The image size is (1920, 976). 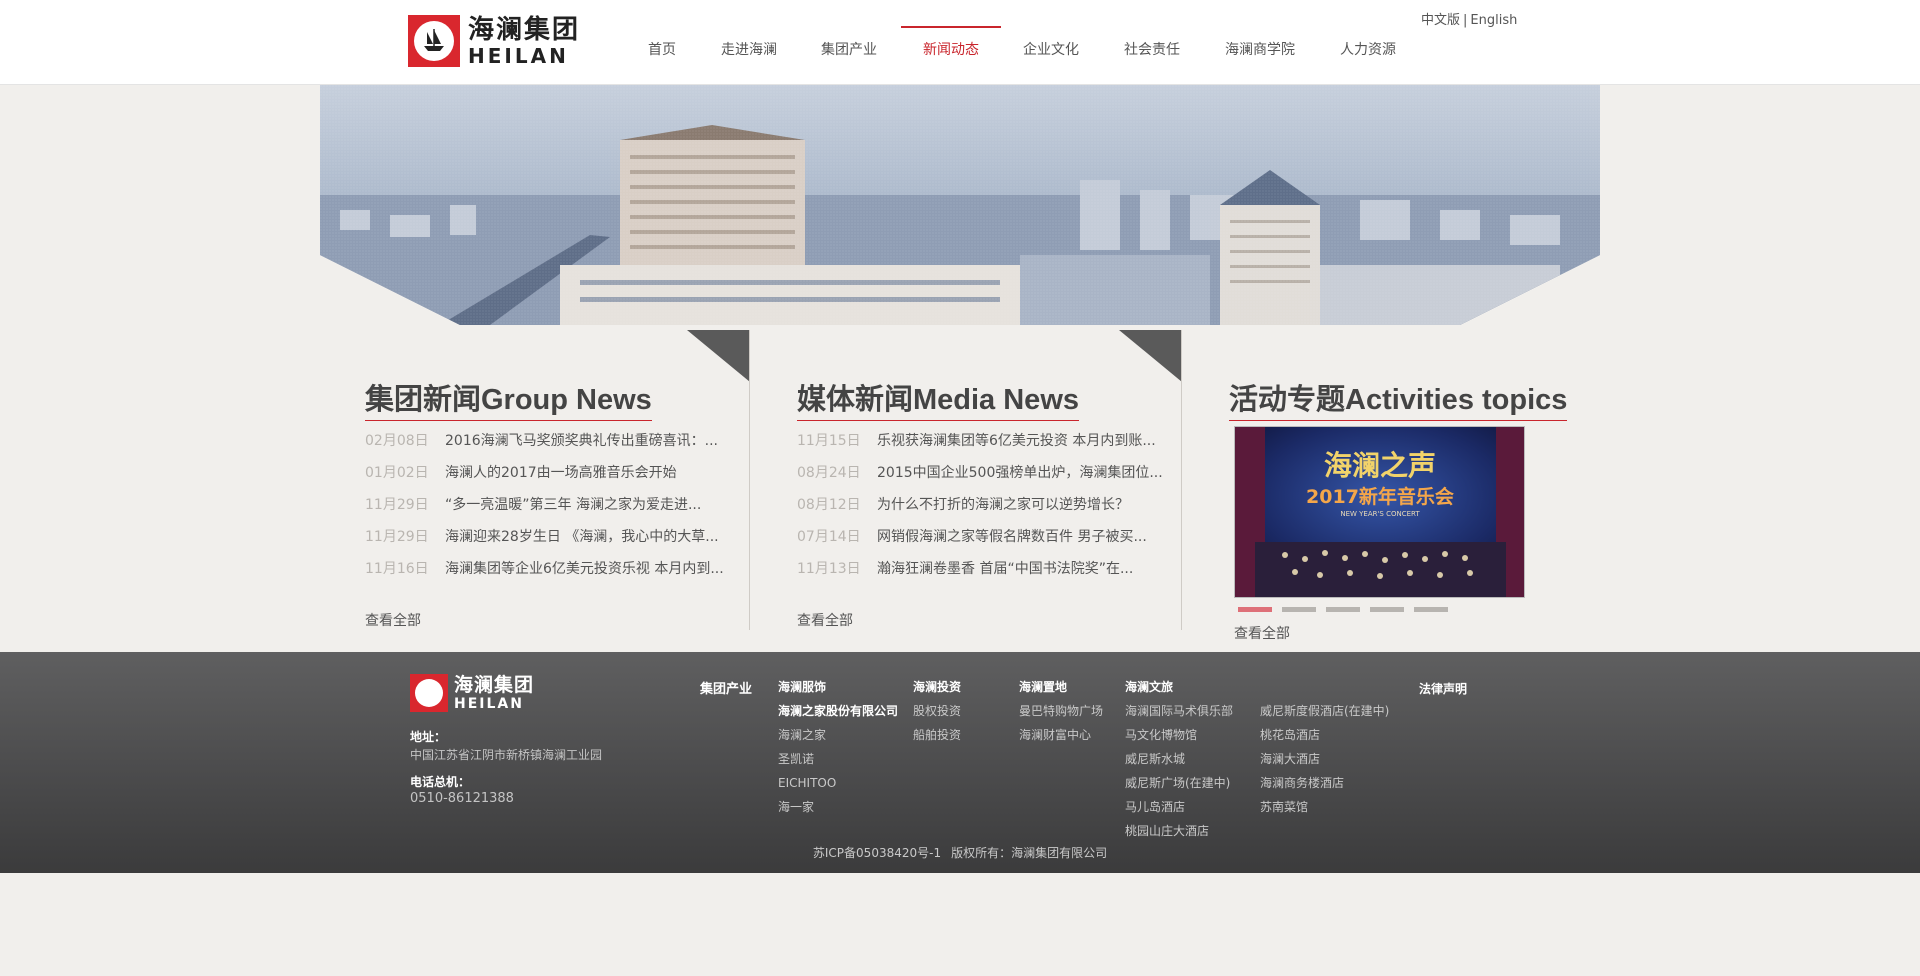 What do you see at coordinates (1324, 739) in the screenshot?
I see `footer-link: 桃花岛酒店` at bounding box center [1324, 739].